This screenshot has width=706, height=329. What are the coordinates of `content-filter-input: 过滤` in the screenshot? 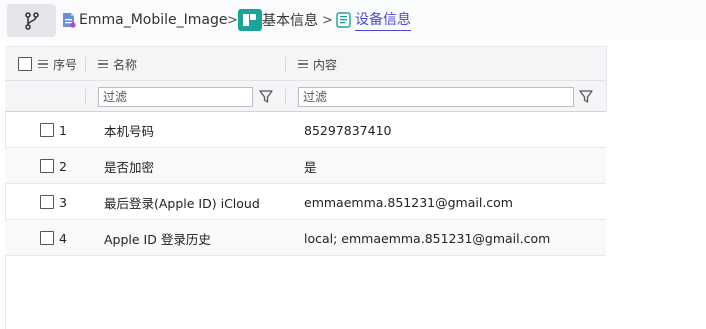 It's located at (436, 97).